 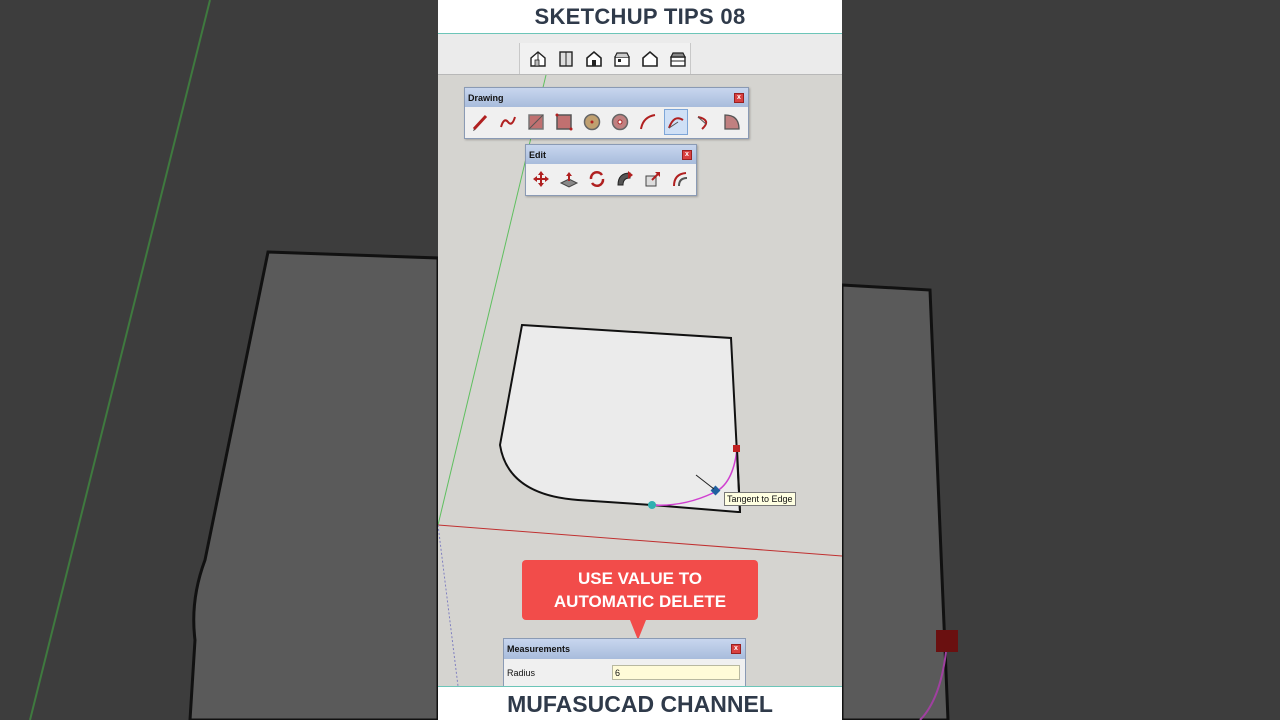 I want to click on left-view-icon, so click(x=678, y=59).